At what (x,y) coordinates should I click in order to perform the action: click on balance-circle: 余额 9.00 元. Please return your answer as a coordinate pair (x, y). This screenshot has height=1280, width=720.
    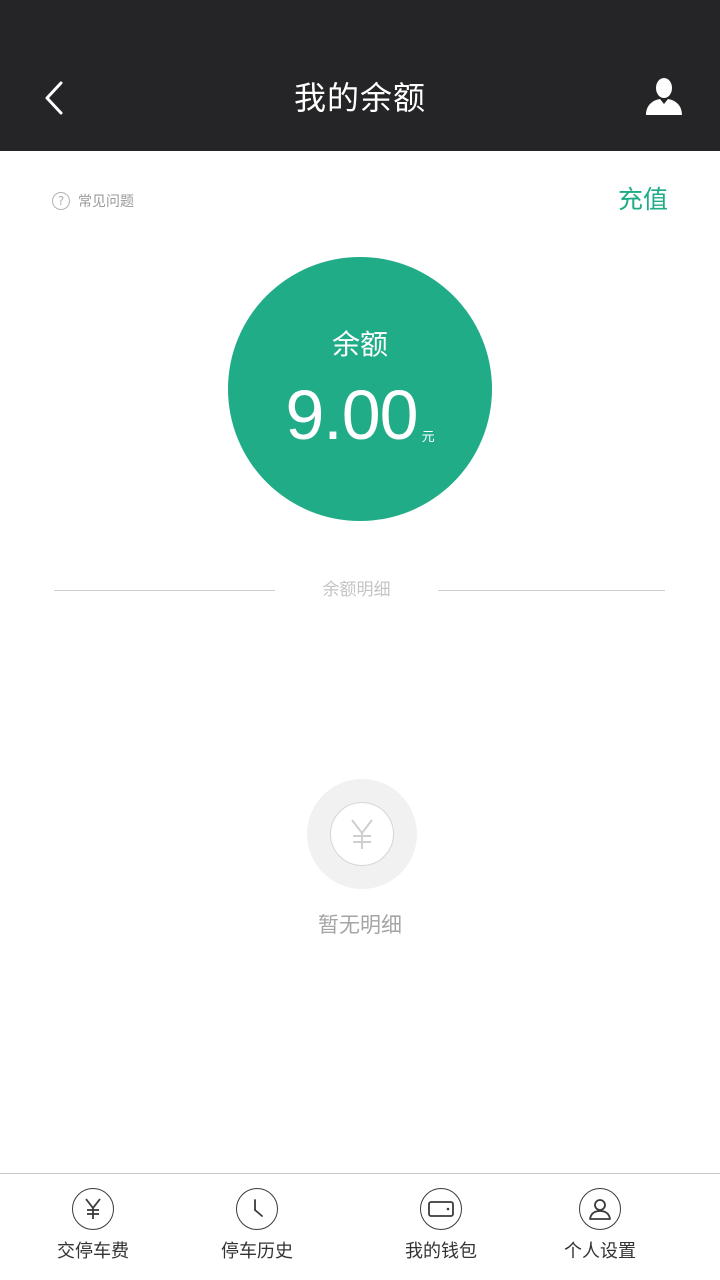
    Looking at the image, I should click on (360, 389).